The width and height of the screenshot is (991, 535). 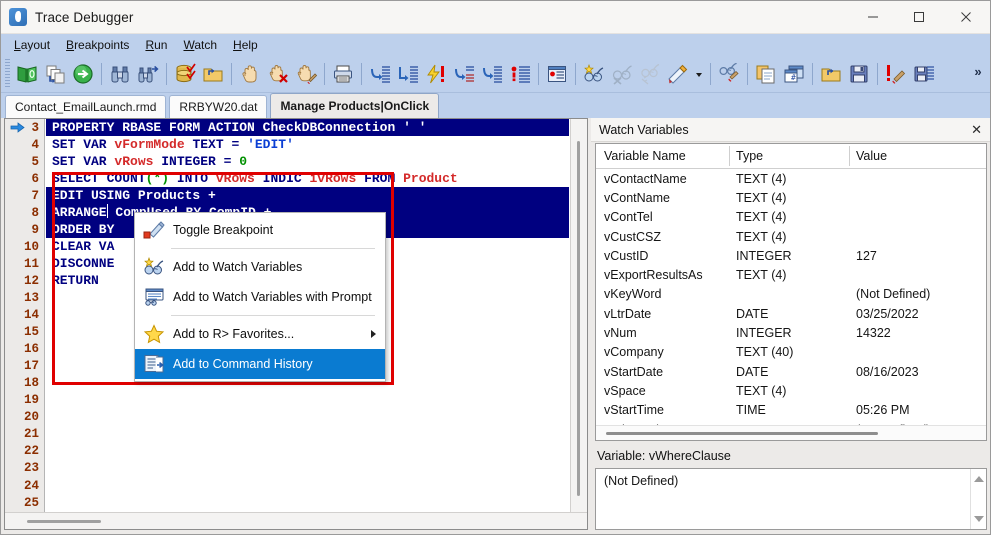 I want to click on line-number: 13, so click(x=24, y=297).